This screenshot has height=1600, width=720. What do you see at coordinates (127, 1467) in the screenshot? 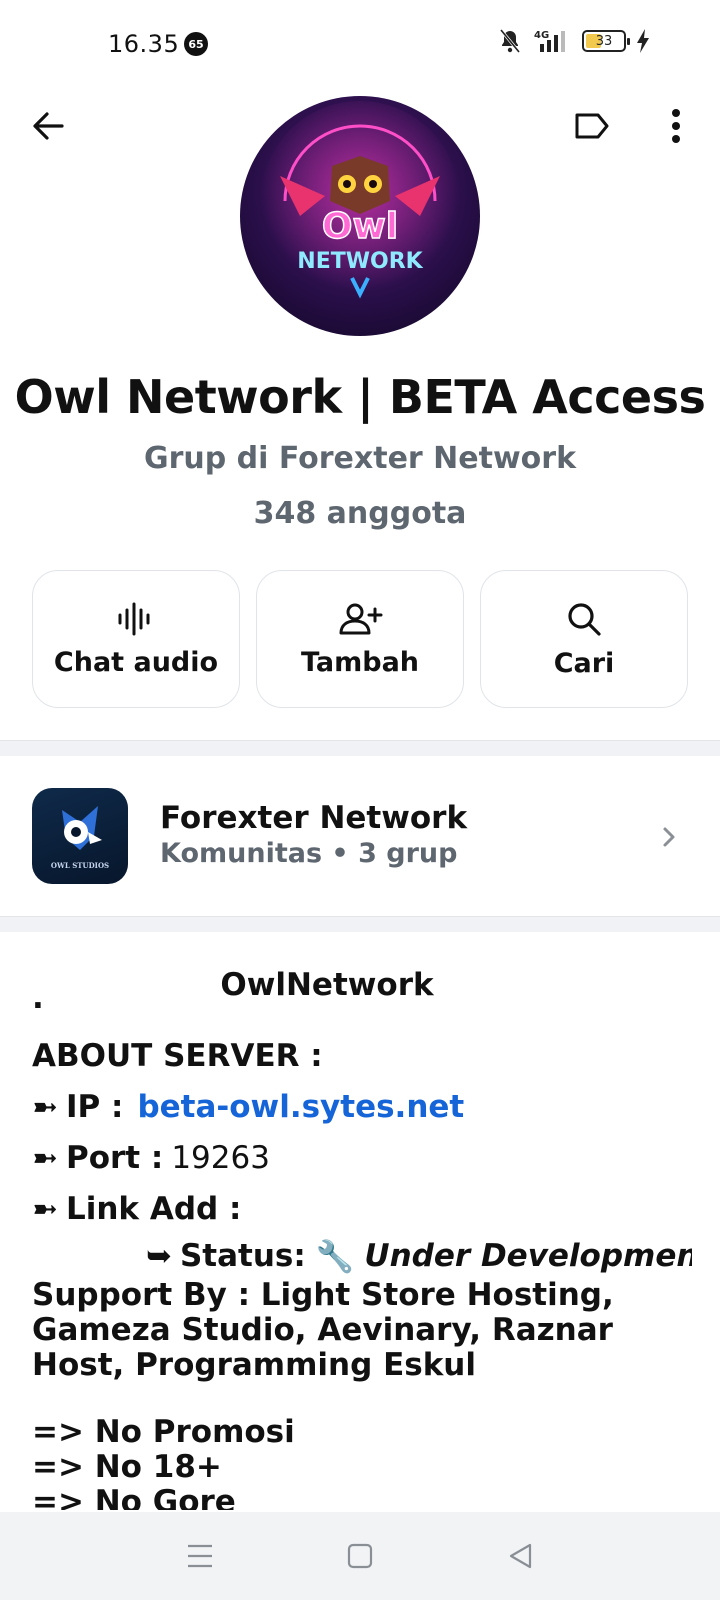
I see `rule-line: => No 18+` at bounding box center [127, 1467].